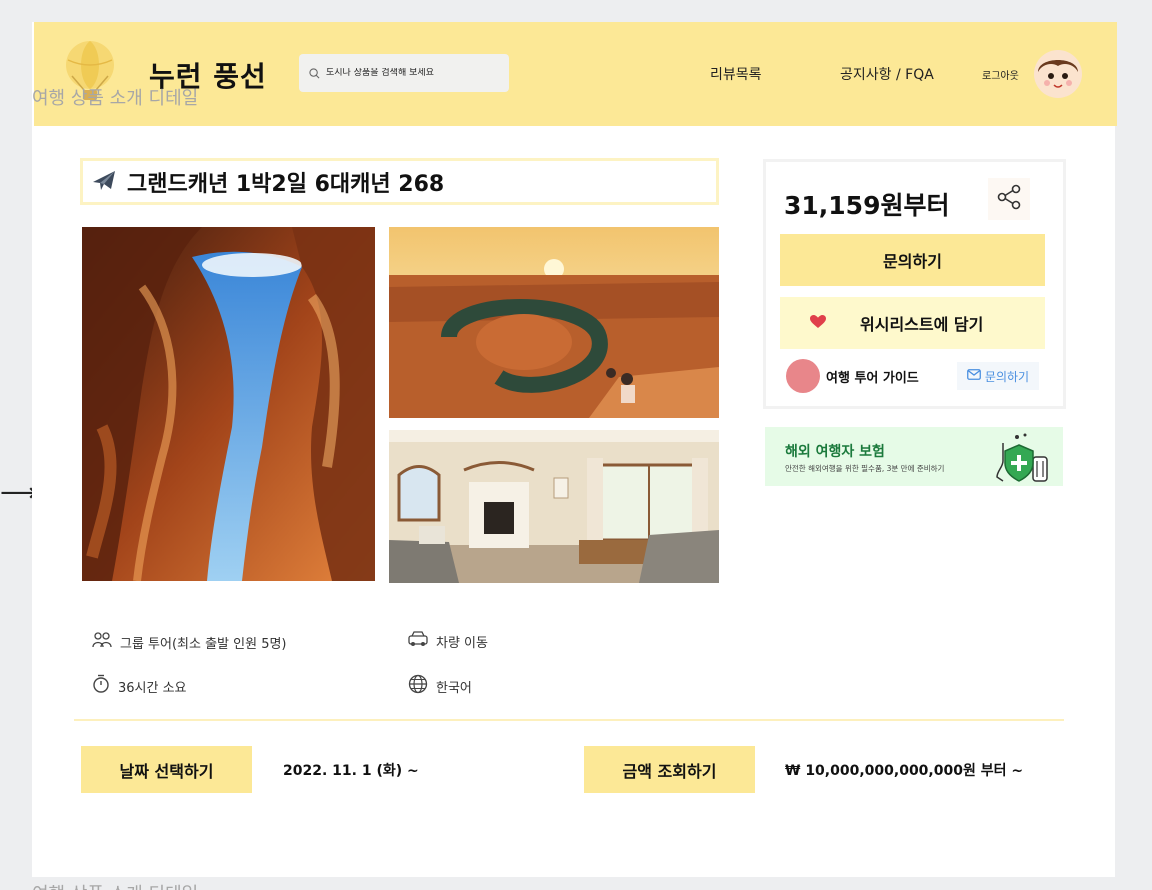 This screenshot has height=890, width=1152. I want to click on section-divider, so click(569, 720).